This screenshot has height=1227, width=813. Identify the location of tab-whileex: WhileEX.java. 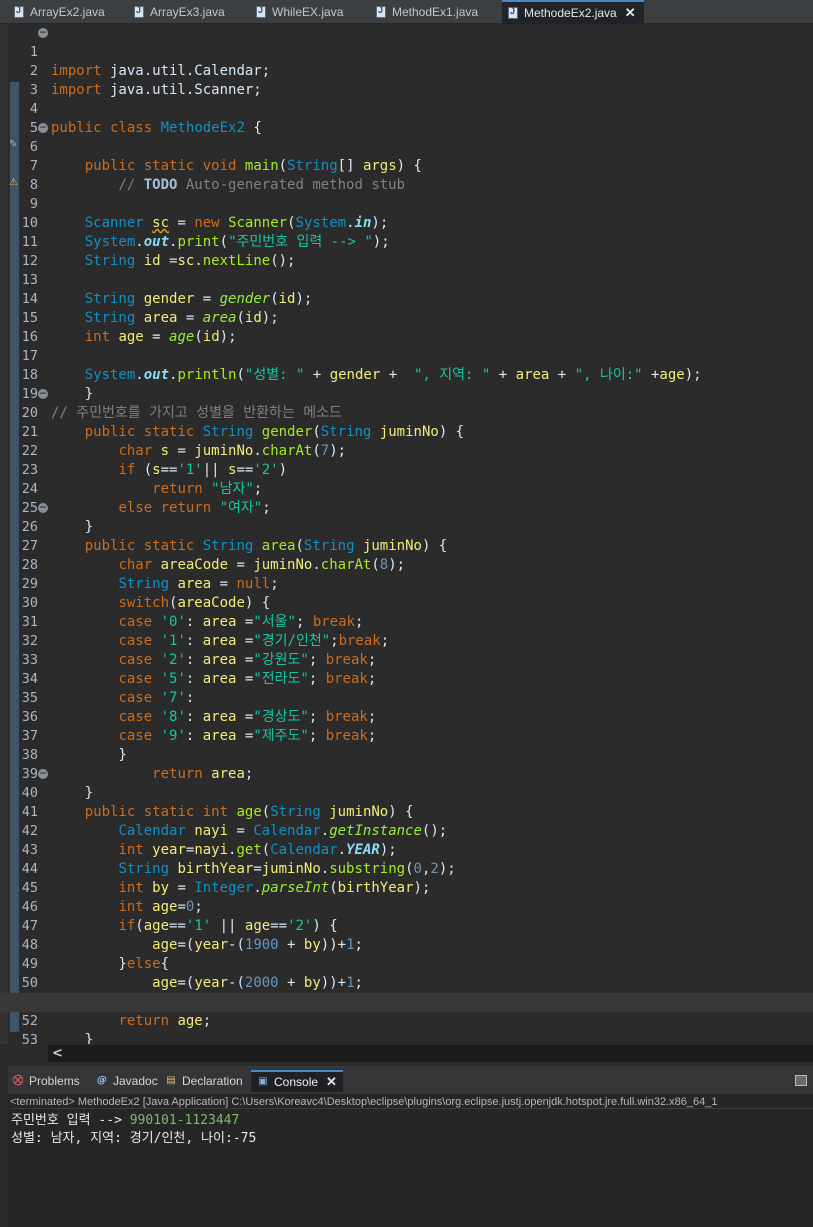
(306, 12).